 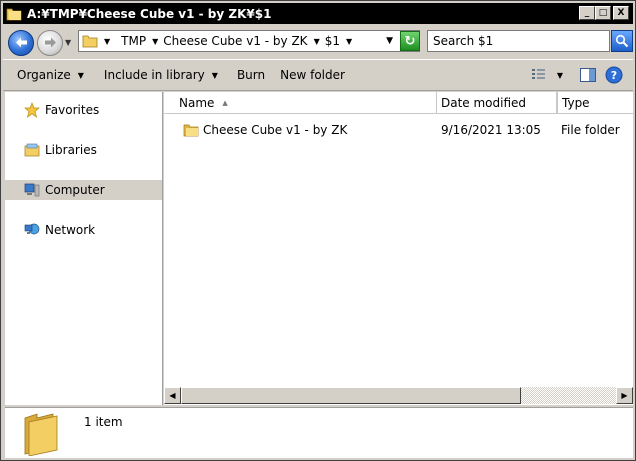 I want to click on new-folder-button: New folder, so click(x=312, y=75).